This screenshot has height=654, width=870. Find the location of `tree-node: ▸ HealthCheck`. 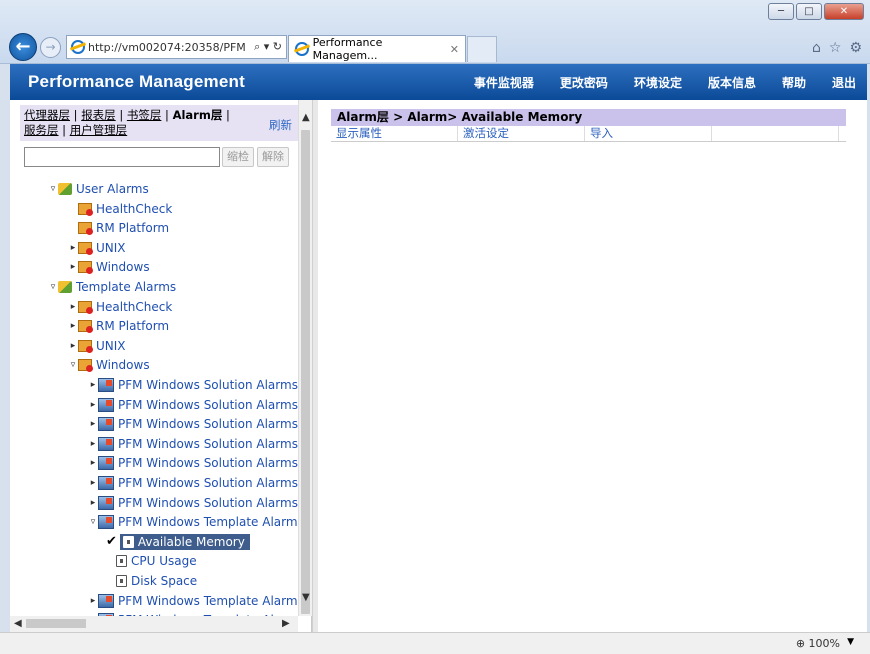

tree-node: ▸ HealthCheck is located at coordinates (120, 307).